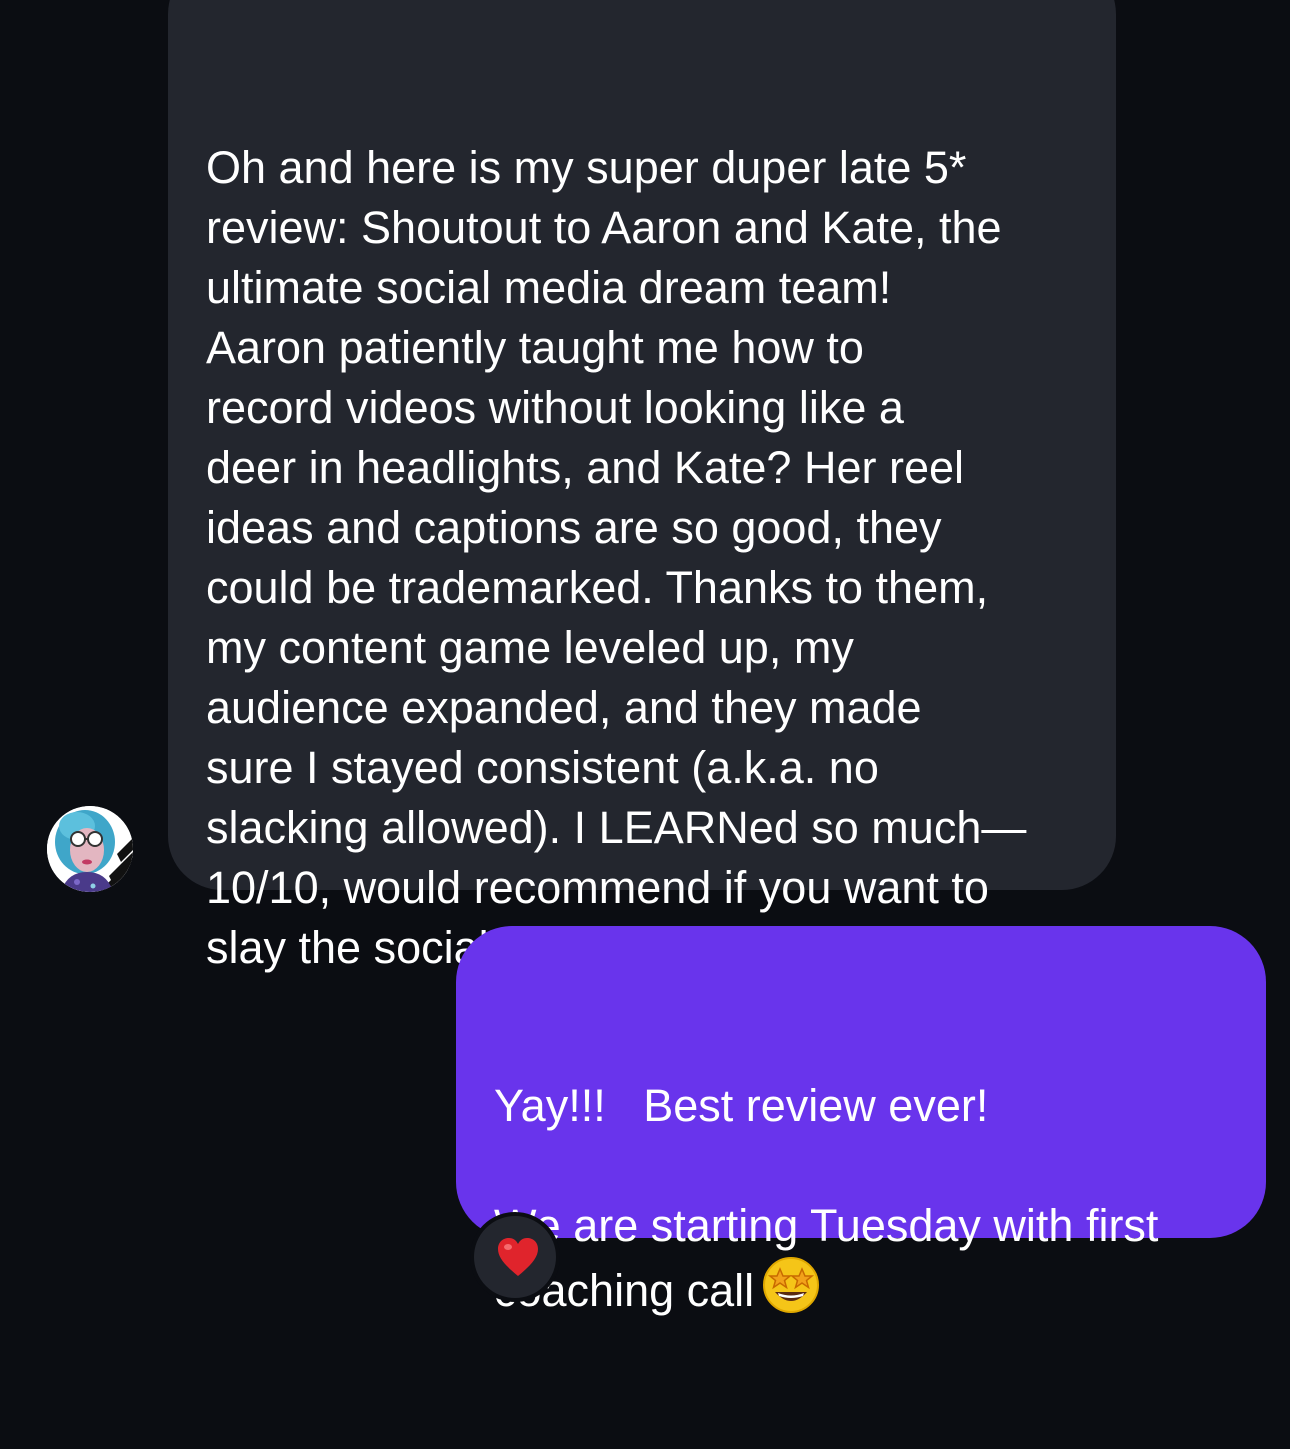 Image resolution: width=1290 pixels, height=1449 pixels. What do you see at coordinates (518, 1257) in the screenshot?
I see `red-heart-icon` at bounding box center [518, 1257].